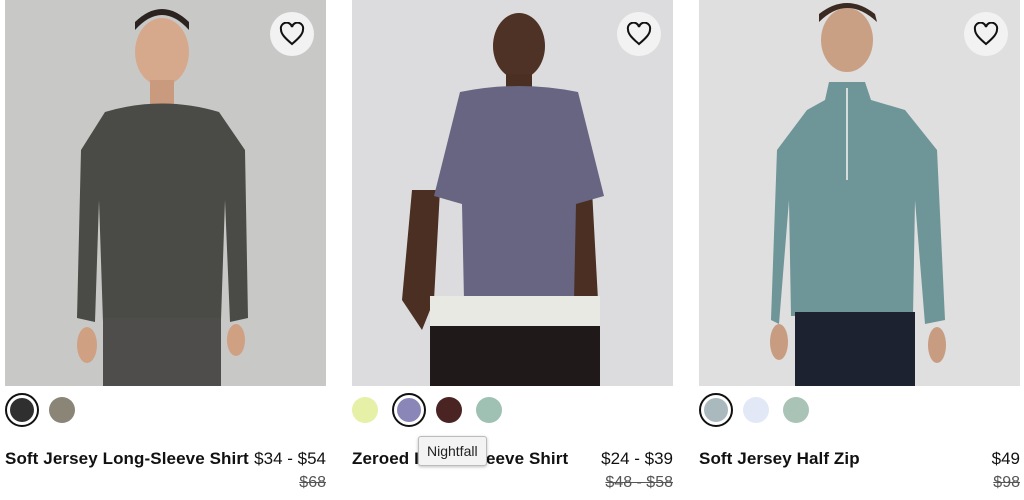 This screenshot has height=500, width=1024. I want to click on swatch-tan-heather, so click(62, 410).